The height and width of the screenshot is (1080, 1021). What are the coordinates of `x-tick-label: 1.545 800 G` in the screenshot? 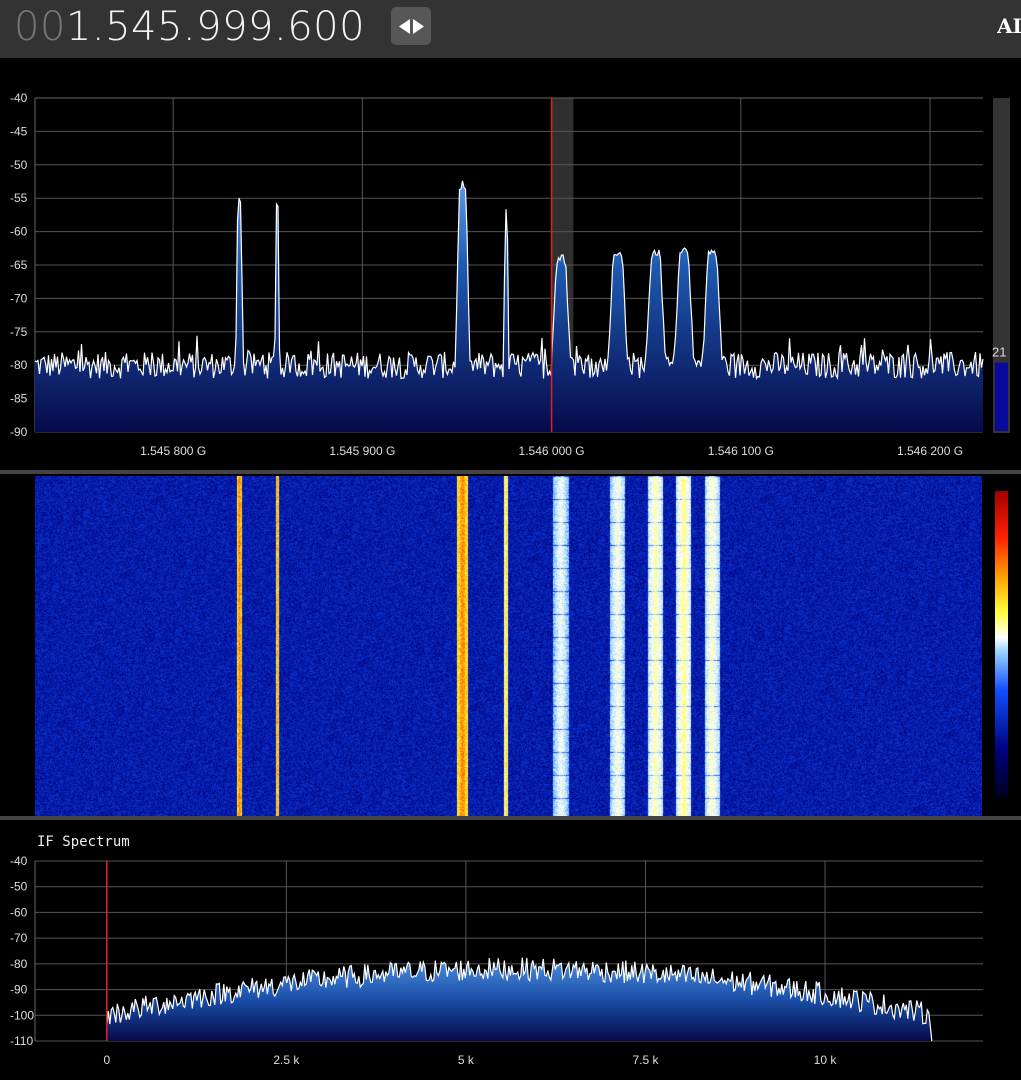 It's located at (173, 451).